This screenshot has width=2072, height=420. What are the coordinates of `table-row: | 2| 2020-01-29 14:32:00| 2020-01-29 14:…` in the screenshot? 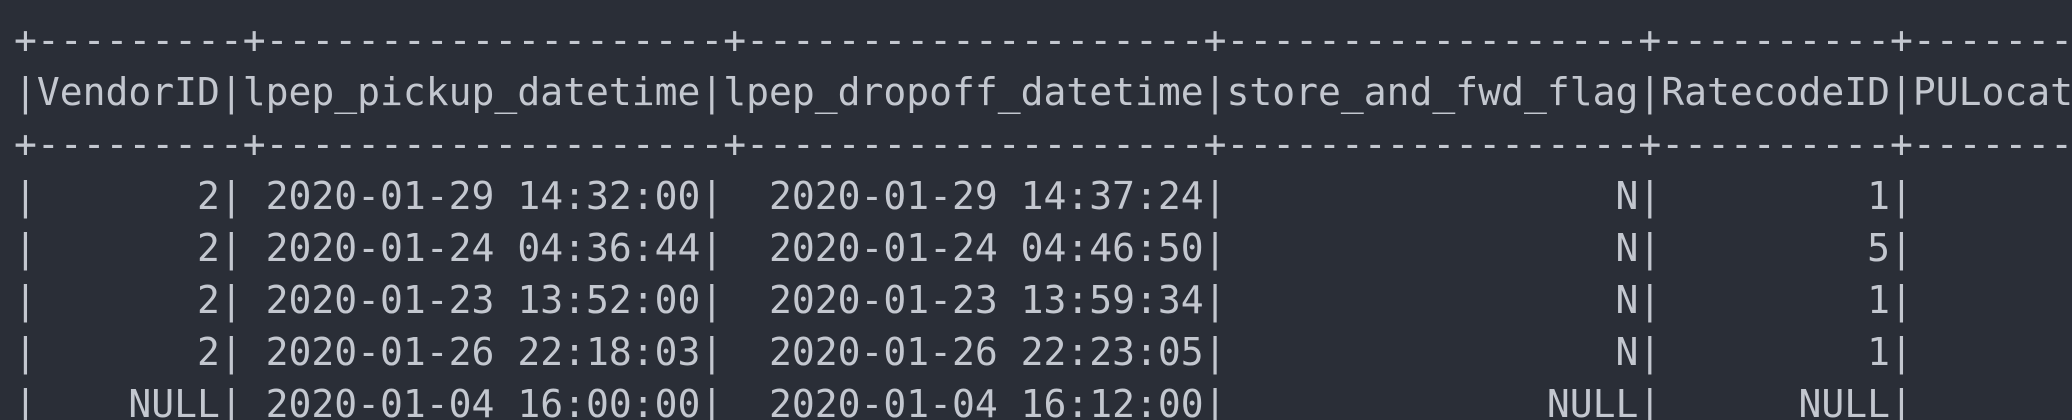 It's located at (1043, 196).